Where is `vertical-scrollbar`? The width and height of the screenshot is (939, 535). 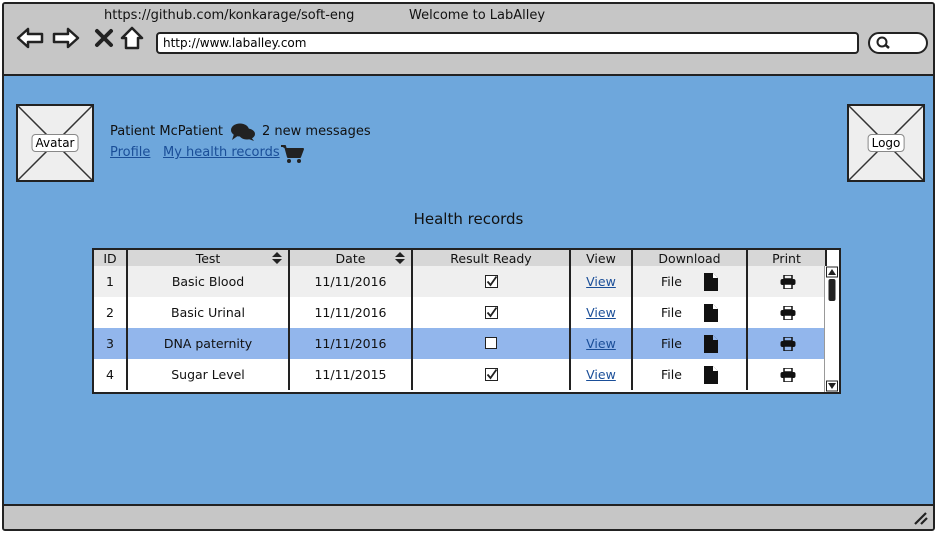
vertical-scrollbar is located at coordinates (831, 329).